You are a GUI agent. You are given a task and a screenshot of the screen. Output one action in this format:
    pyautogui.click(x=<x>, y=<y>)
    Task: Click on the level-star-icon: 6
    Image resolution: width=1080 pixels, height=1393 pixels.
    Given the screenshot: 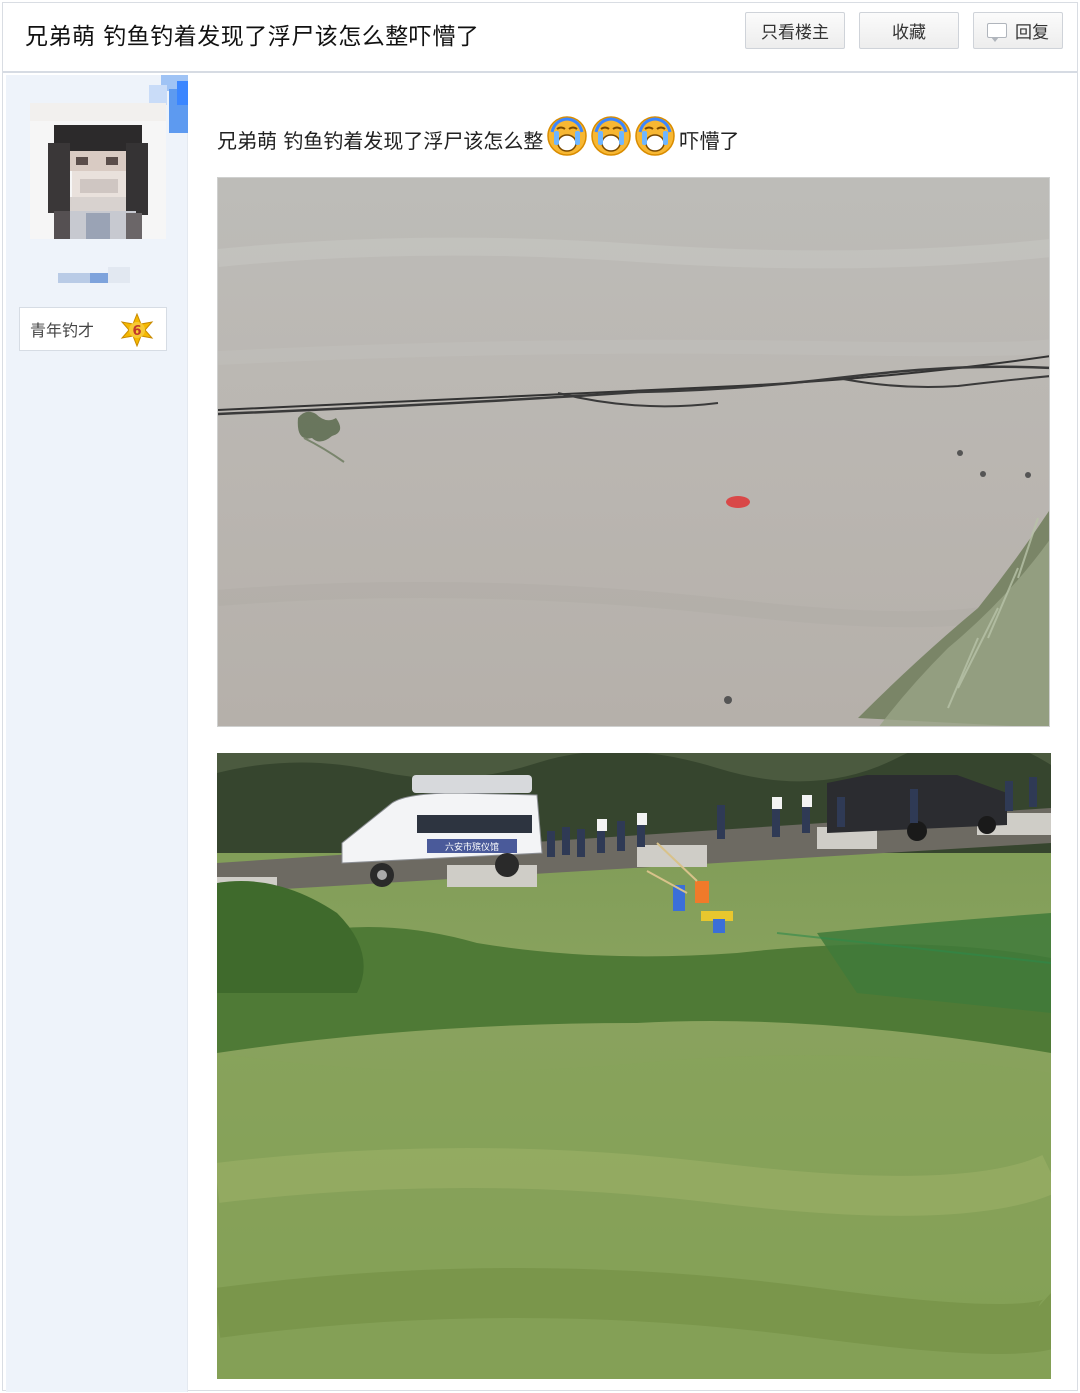 What is the action you would take?
    pyautogui.click(x=137, y=330)
    